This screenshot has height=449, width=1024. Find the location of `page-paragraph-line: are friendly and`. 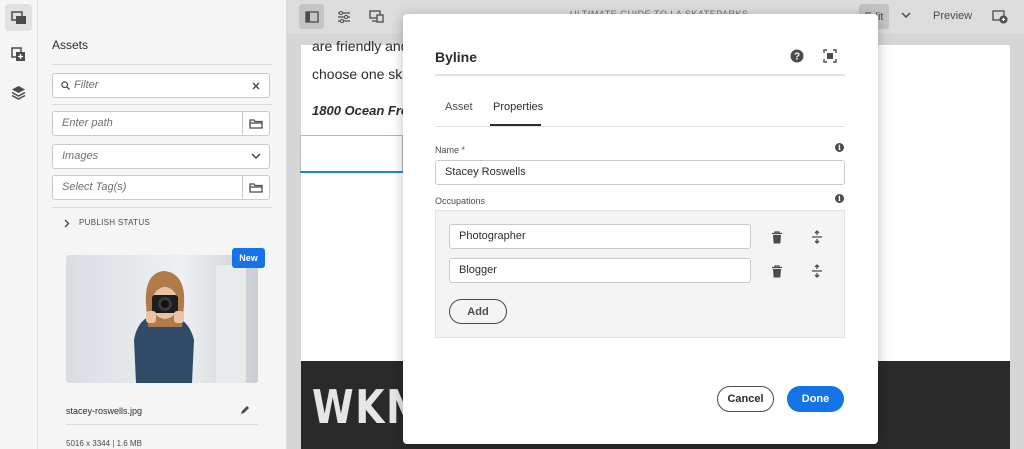

page-paragraph-line: are friendly and is located at coordinates (360, 46).